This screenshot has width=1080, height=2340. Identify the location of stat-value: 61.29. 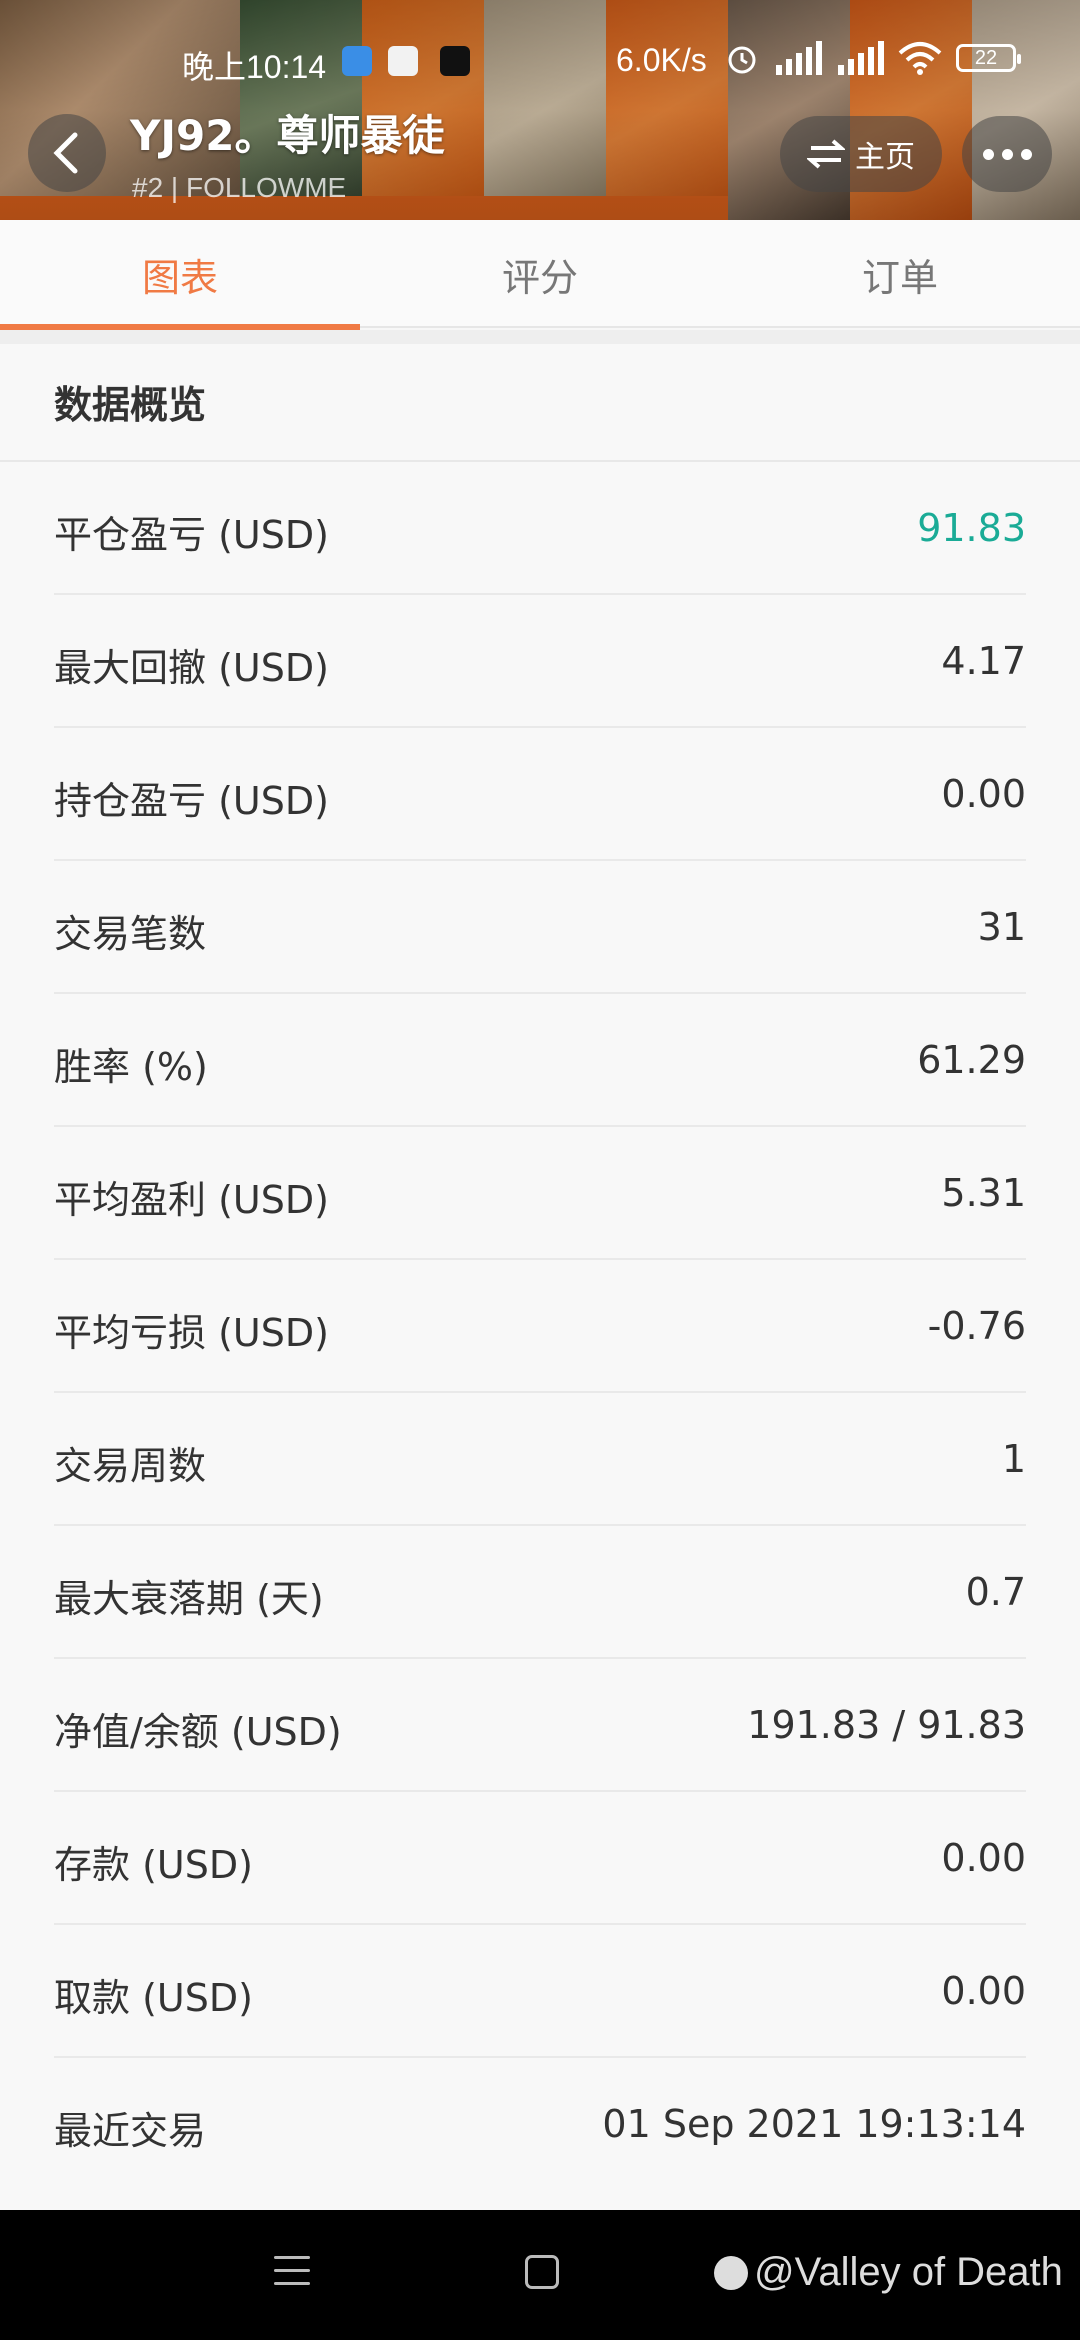
(971, 1060).